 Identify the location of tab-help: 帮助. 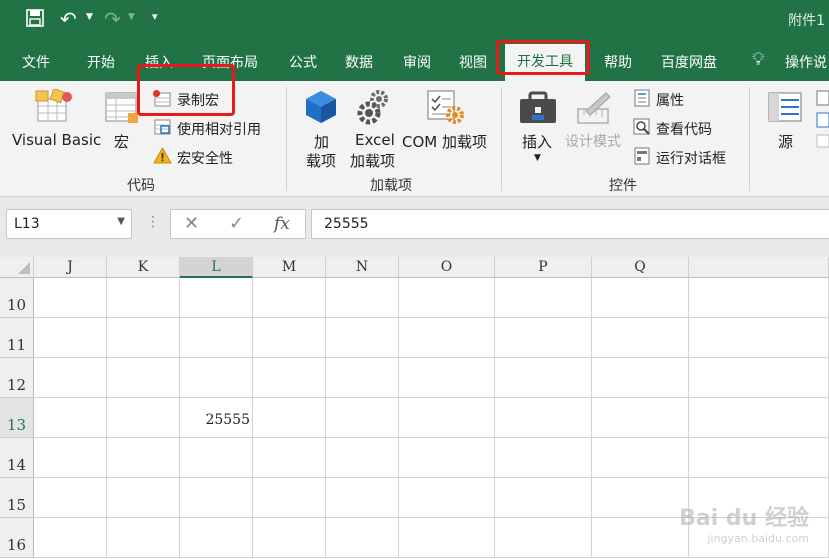
(618, 62).